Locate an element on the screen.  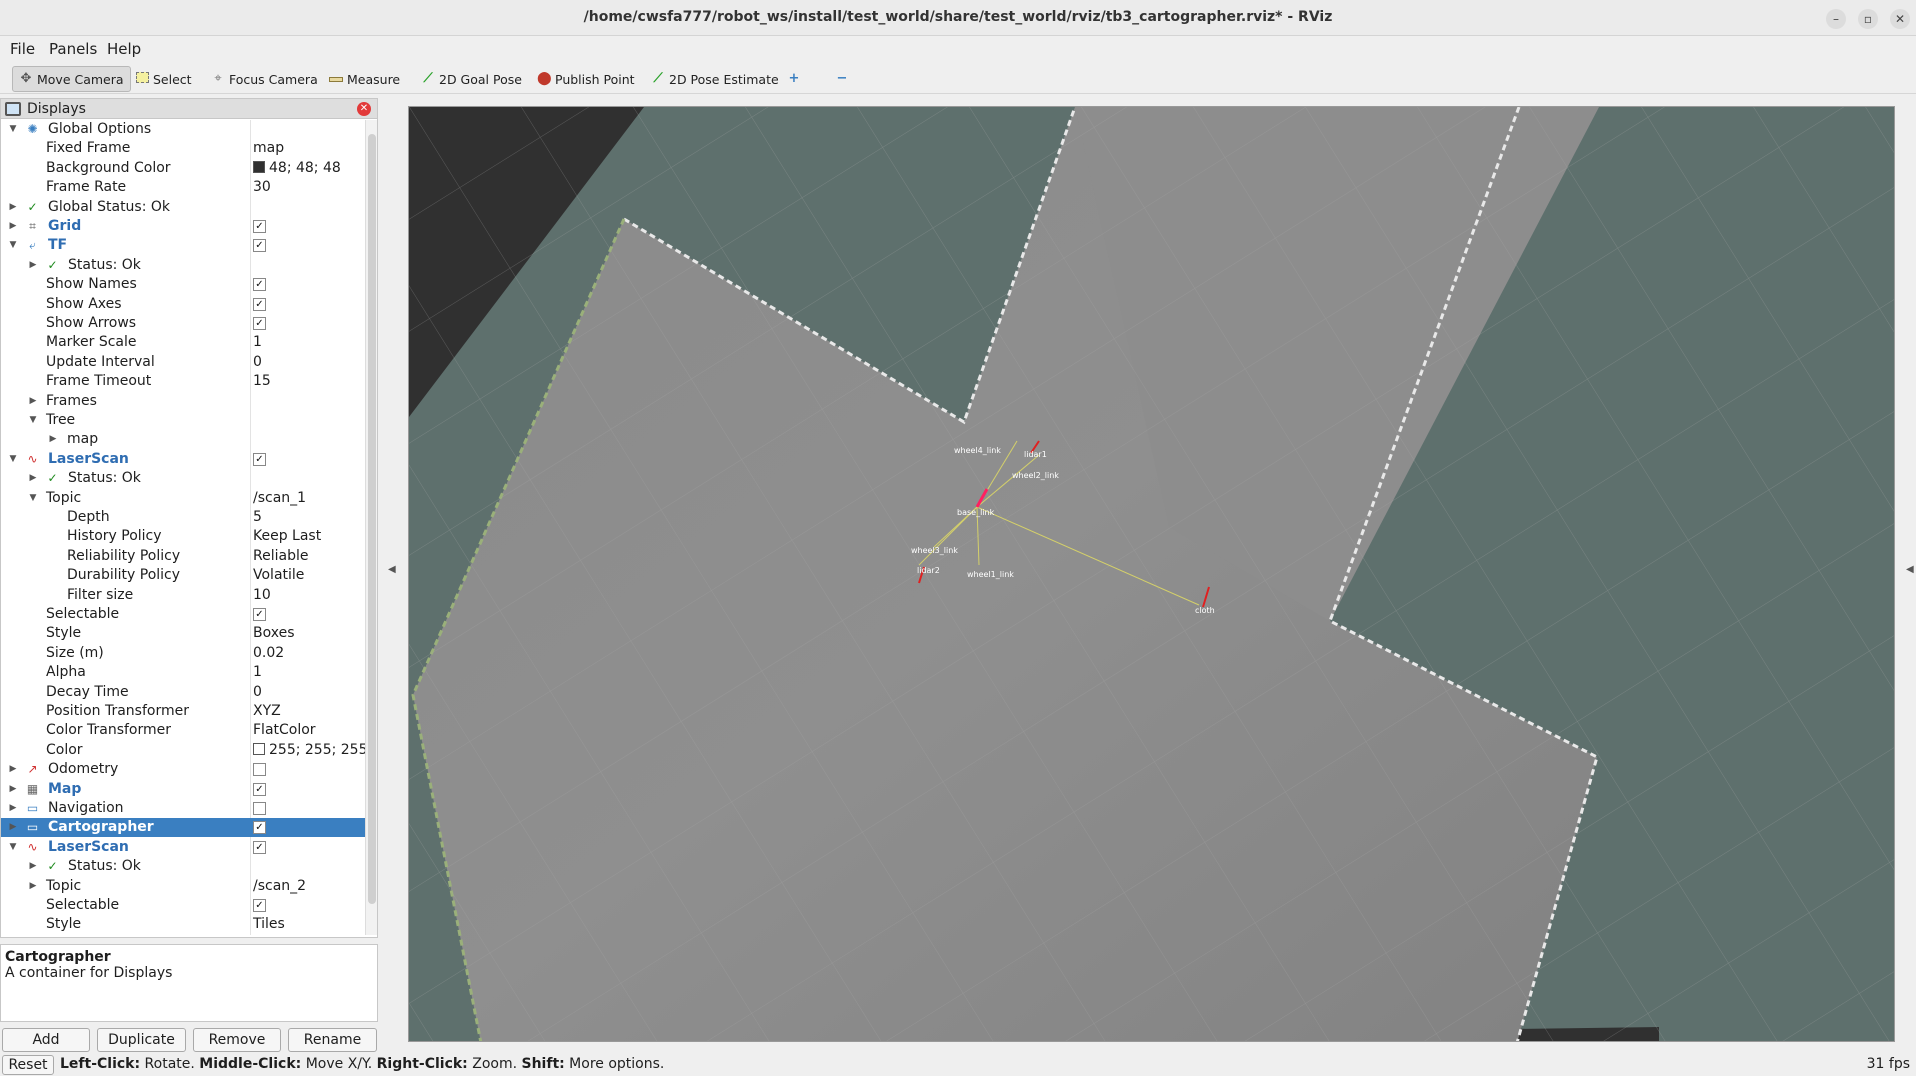
maximize-button: ▫ is located at coordinates (1868, 19).